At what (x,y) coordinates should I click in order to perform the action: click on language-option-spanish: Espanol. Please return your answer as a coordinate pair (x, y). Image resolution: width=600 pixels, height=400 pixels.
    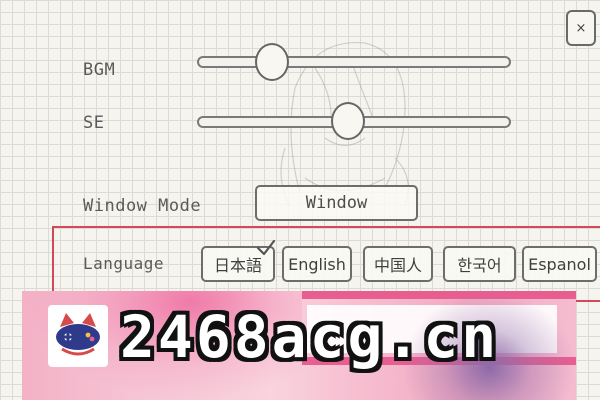
    Looking at the image, I should click on (559, 264).